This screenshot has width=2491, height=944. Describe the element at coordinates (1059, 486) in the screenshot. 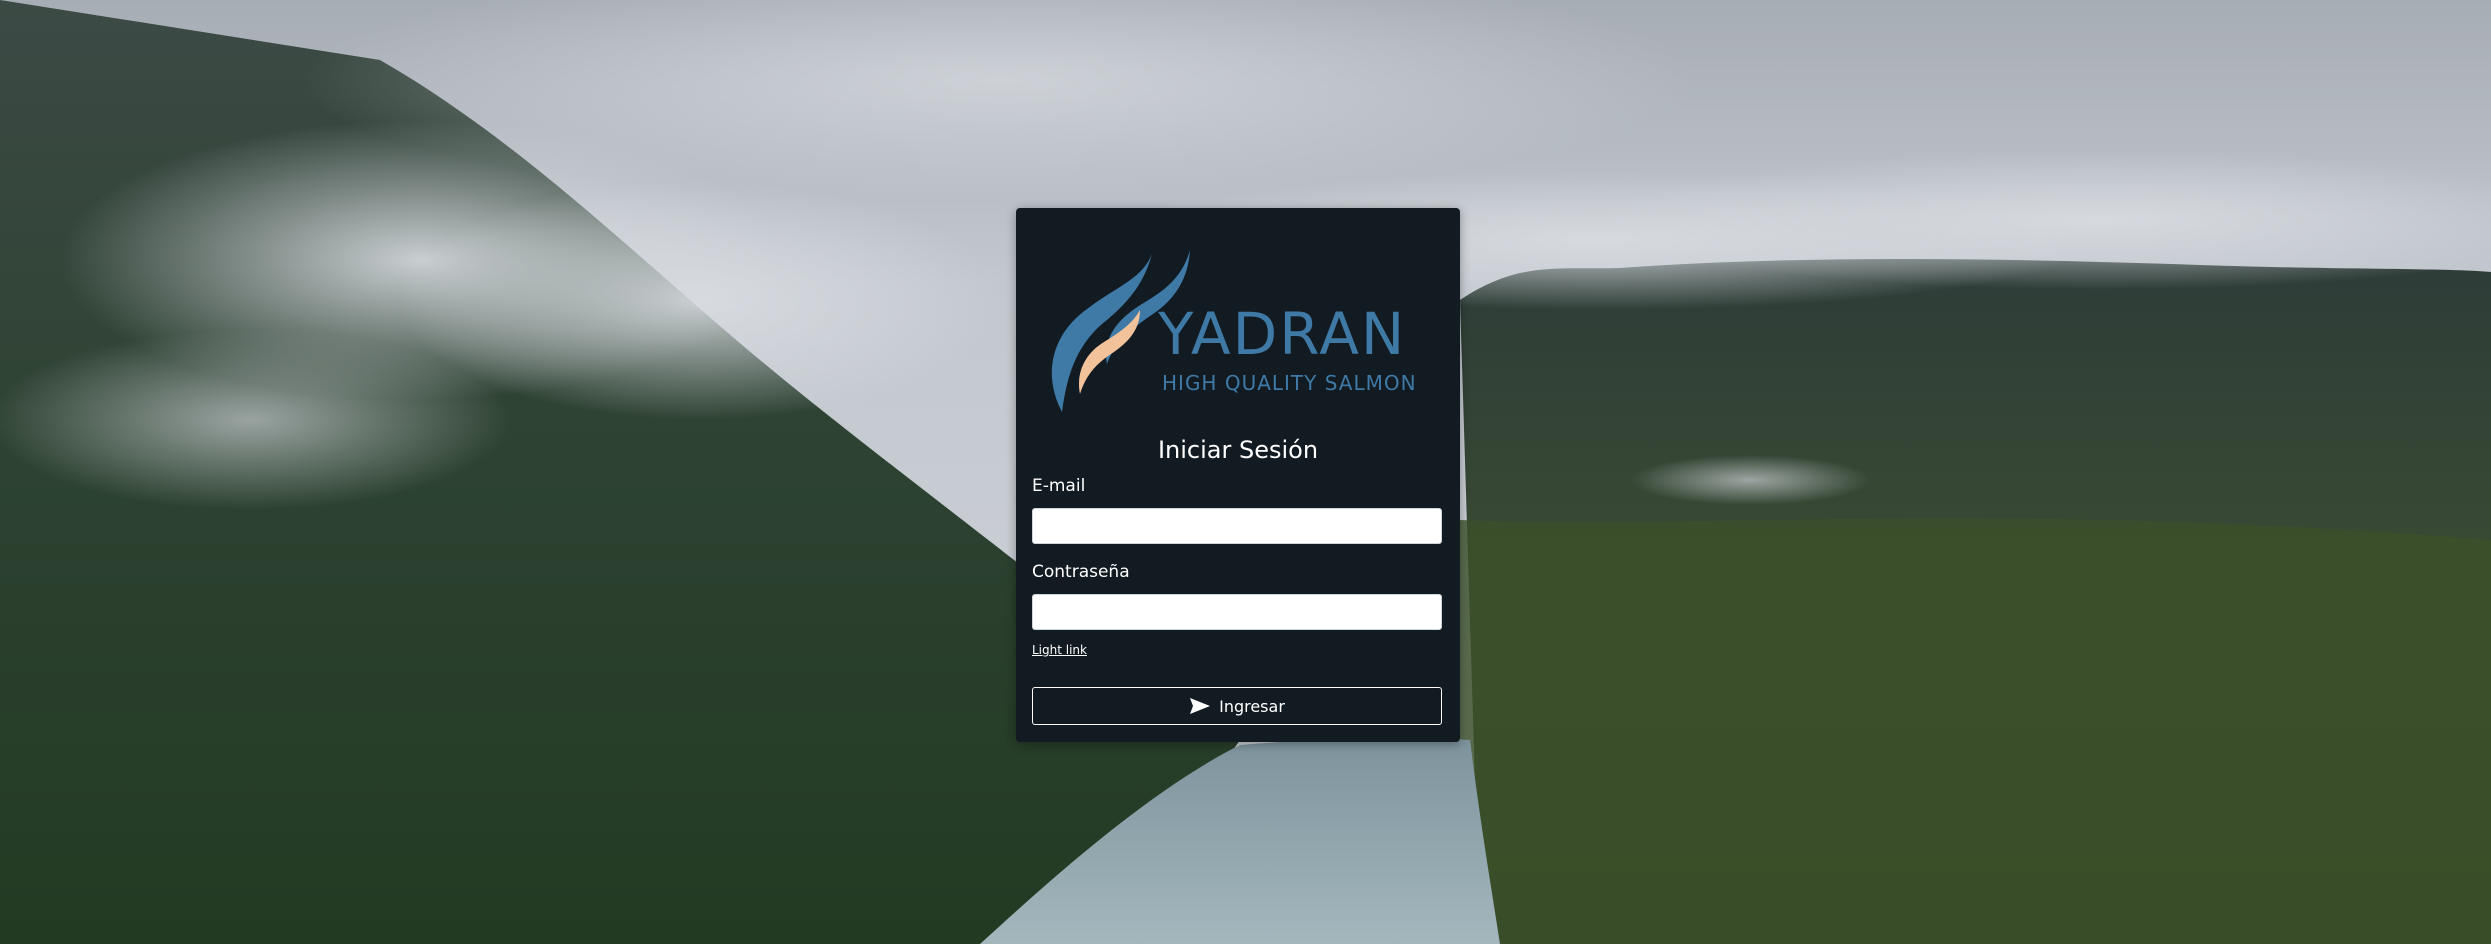

I see `email-label: E-mail` at that location.